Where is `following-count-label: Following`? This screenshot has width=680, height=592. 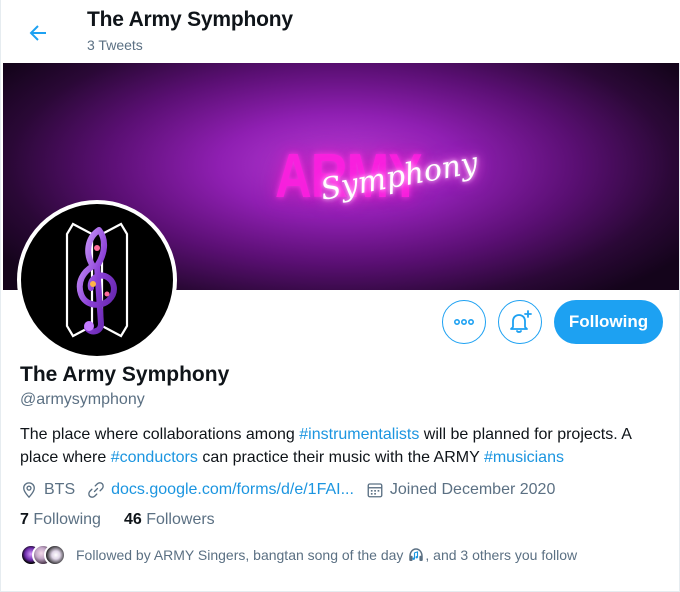
following-count-label: Following is located at coordinates (67, 519).